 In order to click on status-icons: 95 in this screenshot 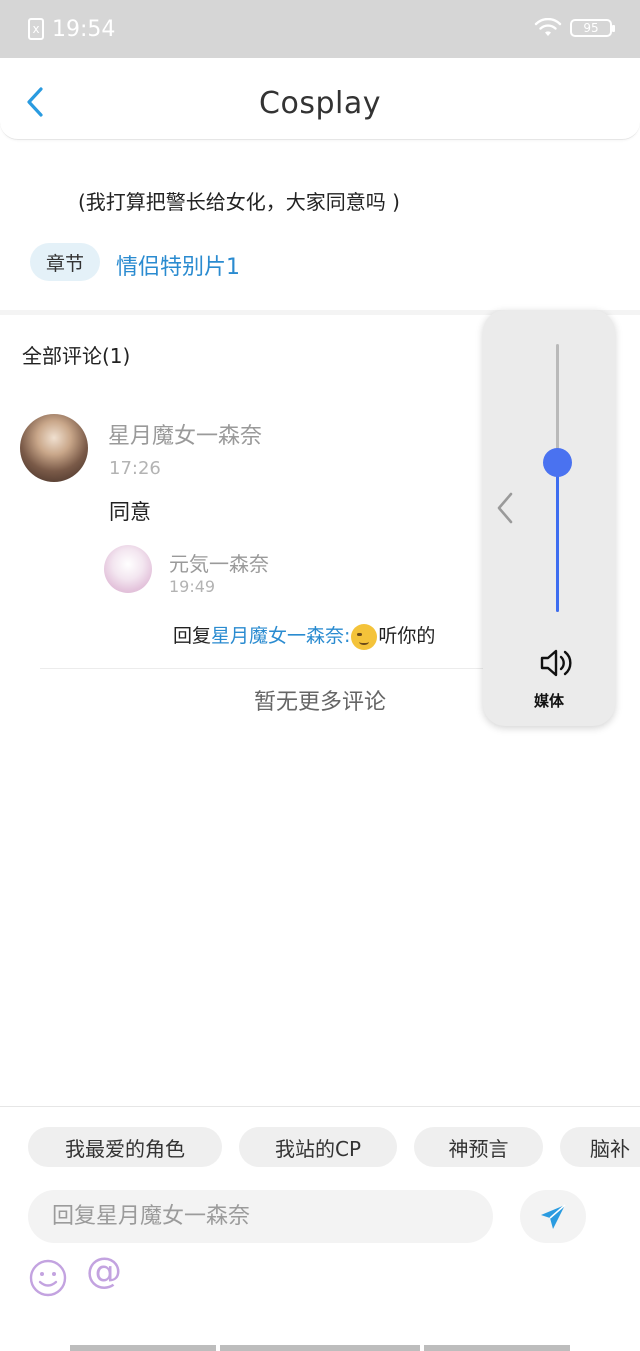, I will do `click(574, 28)`.